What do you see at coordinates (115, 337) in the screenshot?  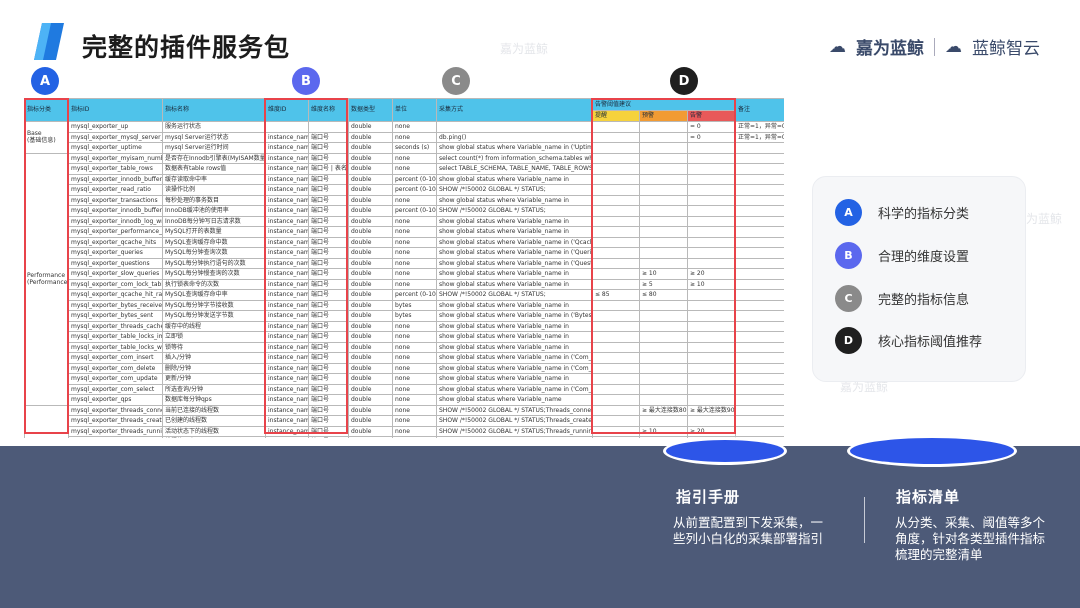 I see `table-cell: mysql_exporter_table_locks_immediate` at bounding box center [115, 337].